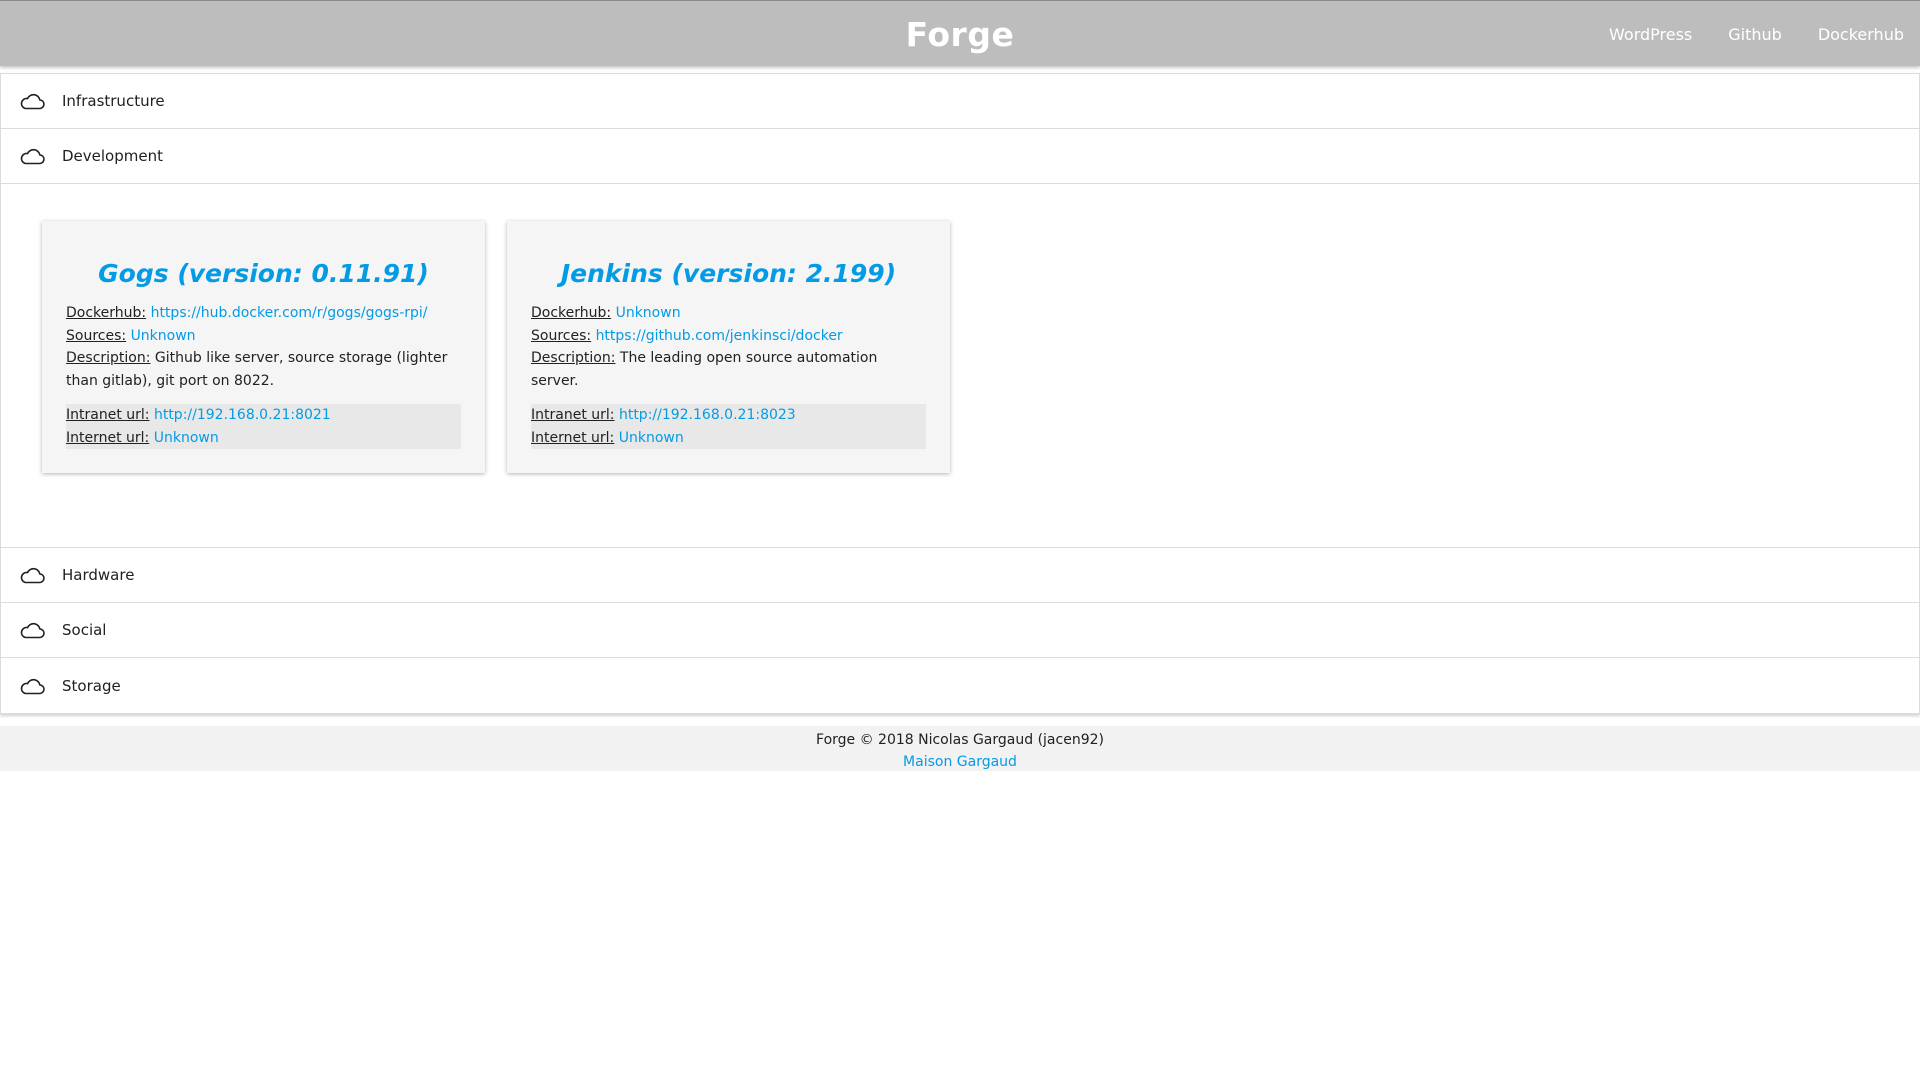 This screenshot has width=1920, height=1080. I want to click on section-header-development: Development, so click(960, 156).